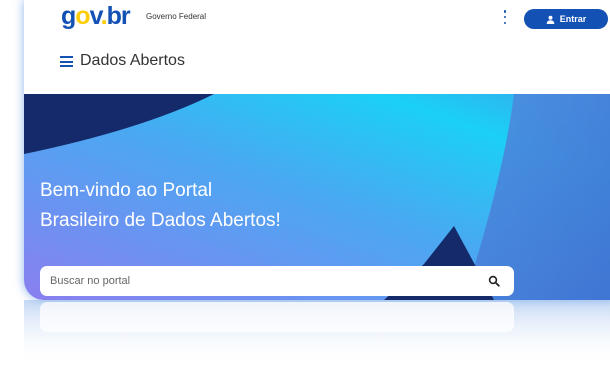 The image size is (610, 380). I want to click on reflection-search-bar, so click(277, 317).